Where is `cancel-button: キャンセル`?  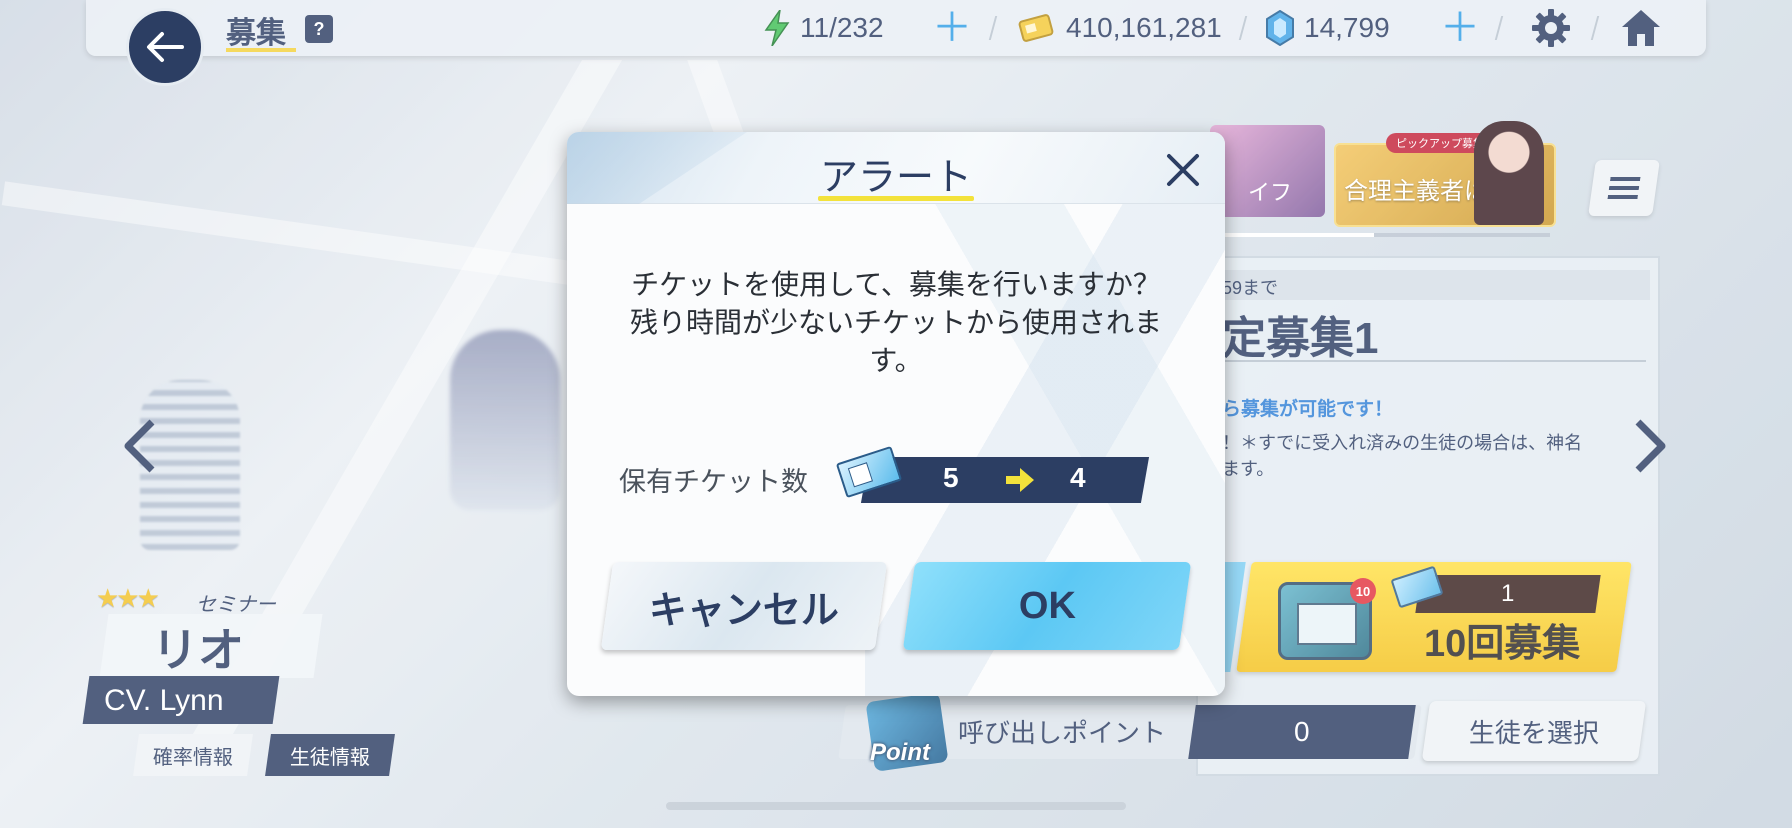 cancel-button: キャンセル is located at coordinates (744, 606).